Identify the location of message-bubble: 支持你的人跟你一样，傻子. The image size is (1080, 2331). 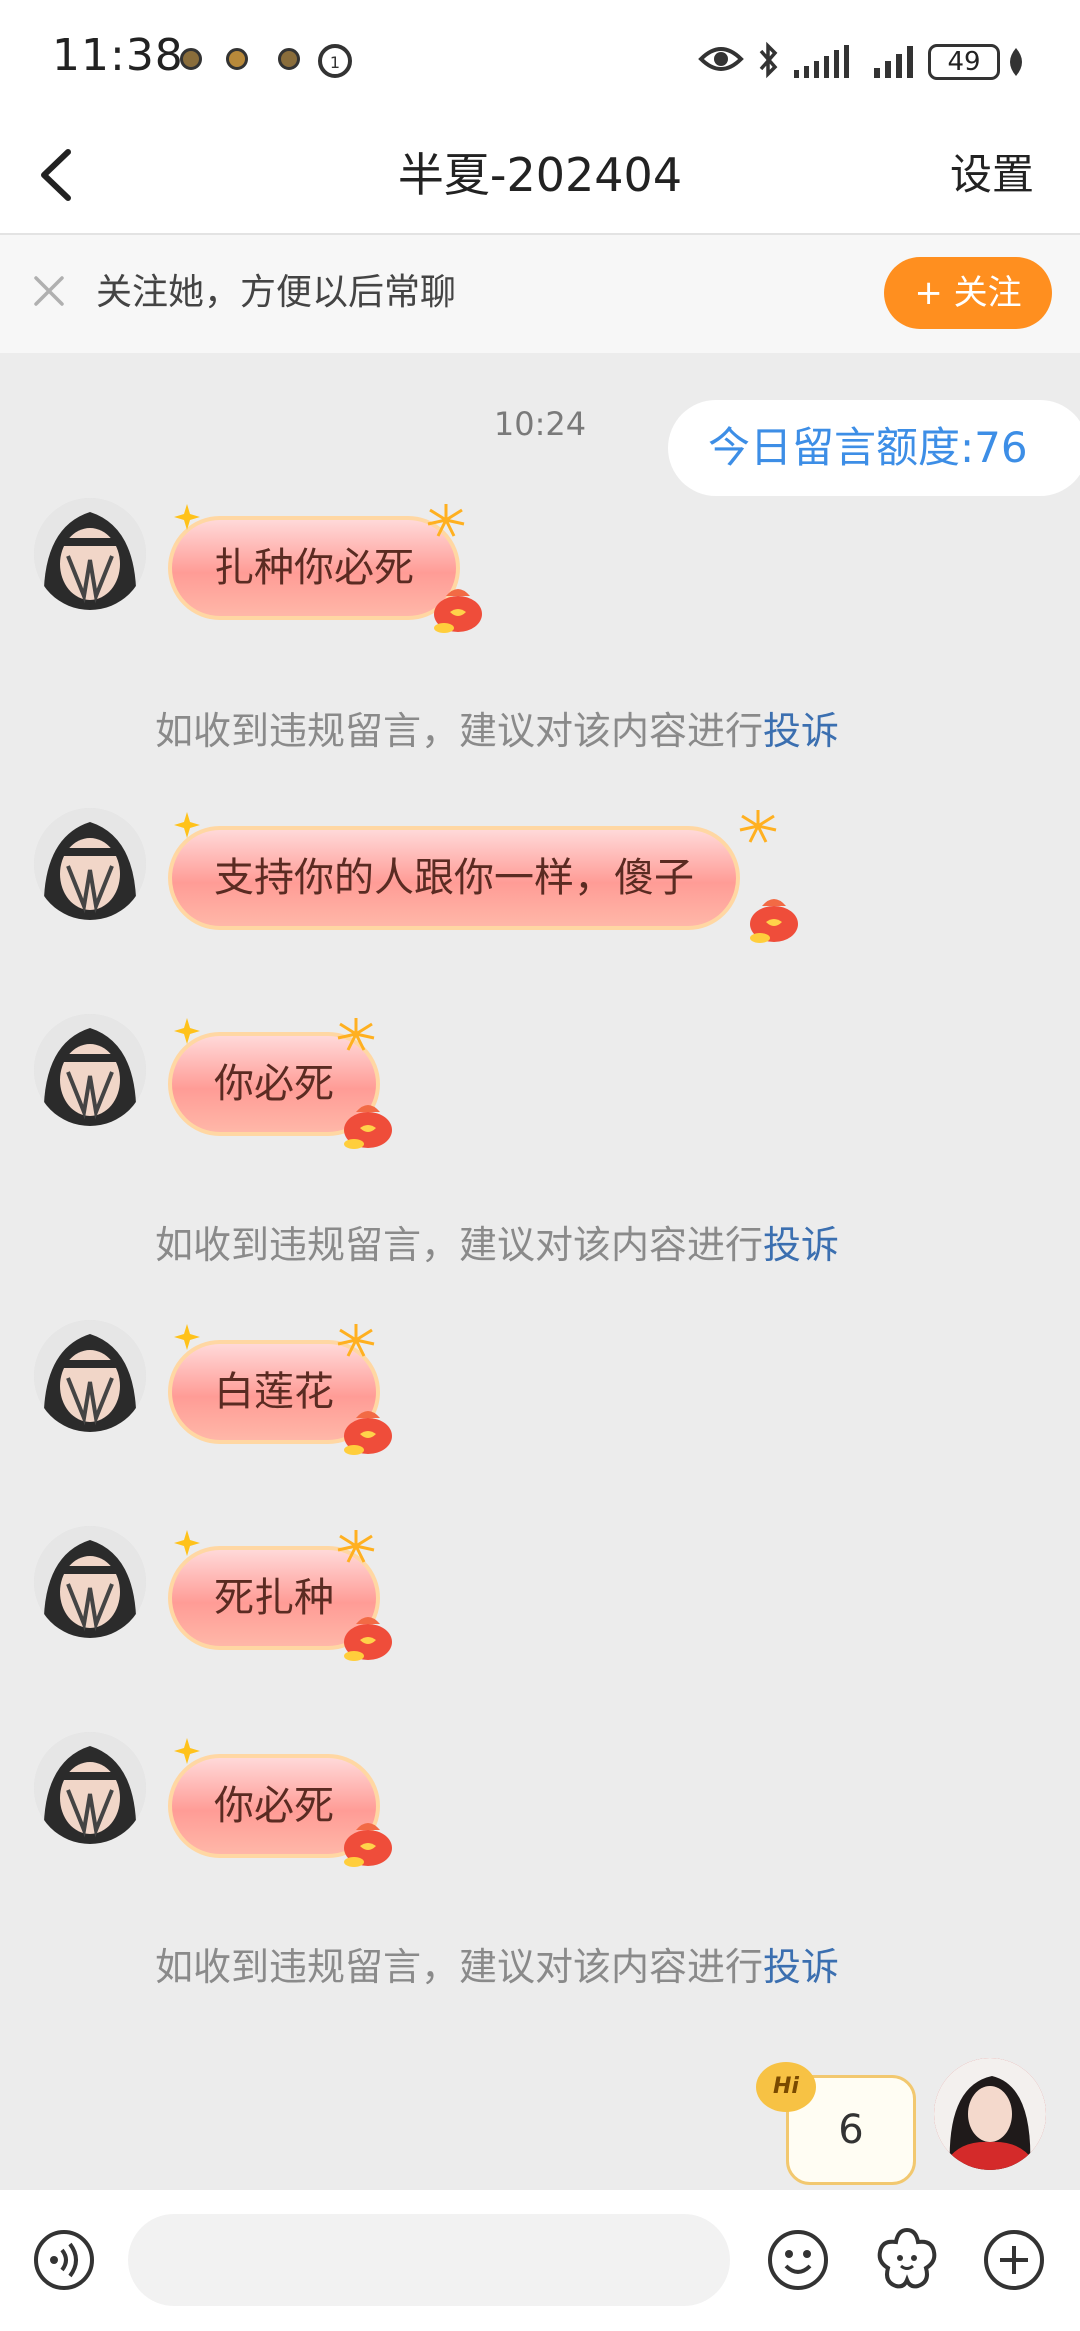
(454, 878).